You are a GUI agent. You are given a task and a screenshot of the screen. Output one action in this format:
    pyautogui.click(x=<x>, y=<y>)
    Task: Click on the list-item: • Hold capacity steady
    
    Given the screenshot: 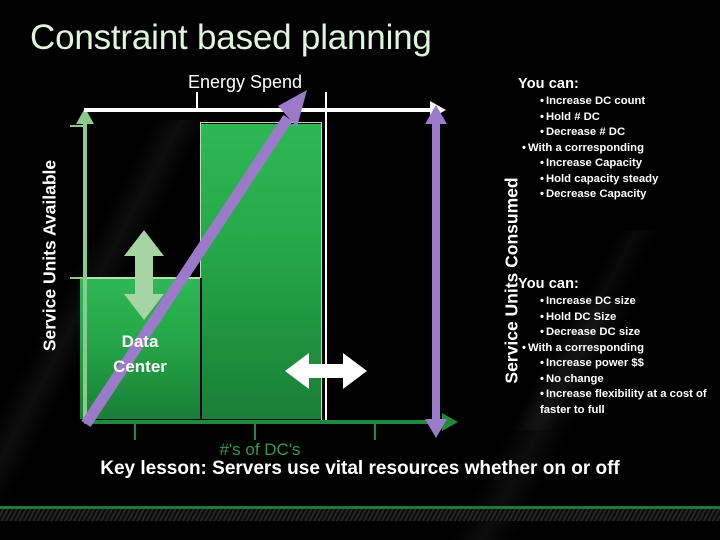 What is the action you would take?
    pyautogui.click(x=618, y=180)
    